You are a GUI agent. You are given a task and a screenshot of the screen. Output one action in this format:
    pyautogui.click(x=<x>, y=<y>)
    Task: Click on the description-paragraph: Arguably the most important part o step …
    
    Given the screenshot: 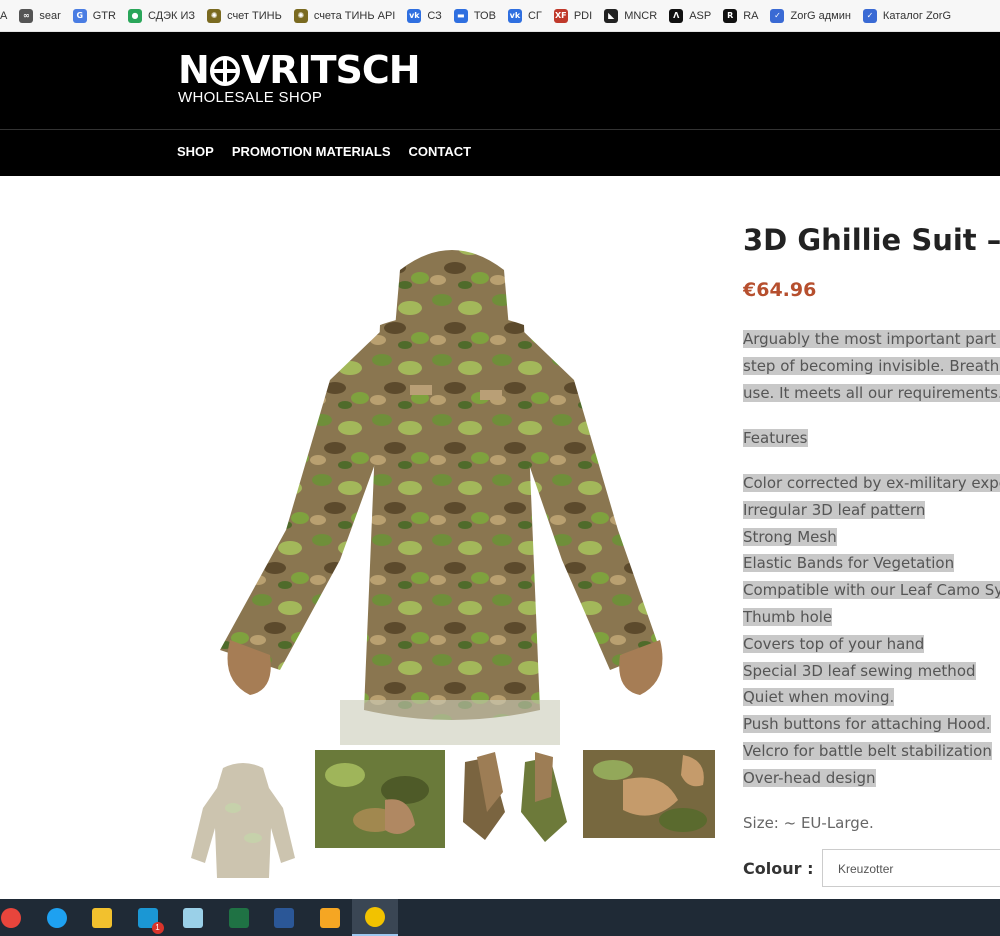 What is the action you would take?
    pyautogui.click(x=871, y=366)
    